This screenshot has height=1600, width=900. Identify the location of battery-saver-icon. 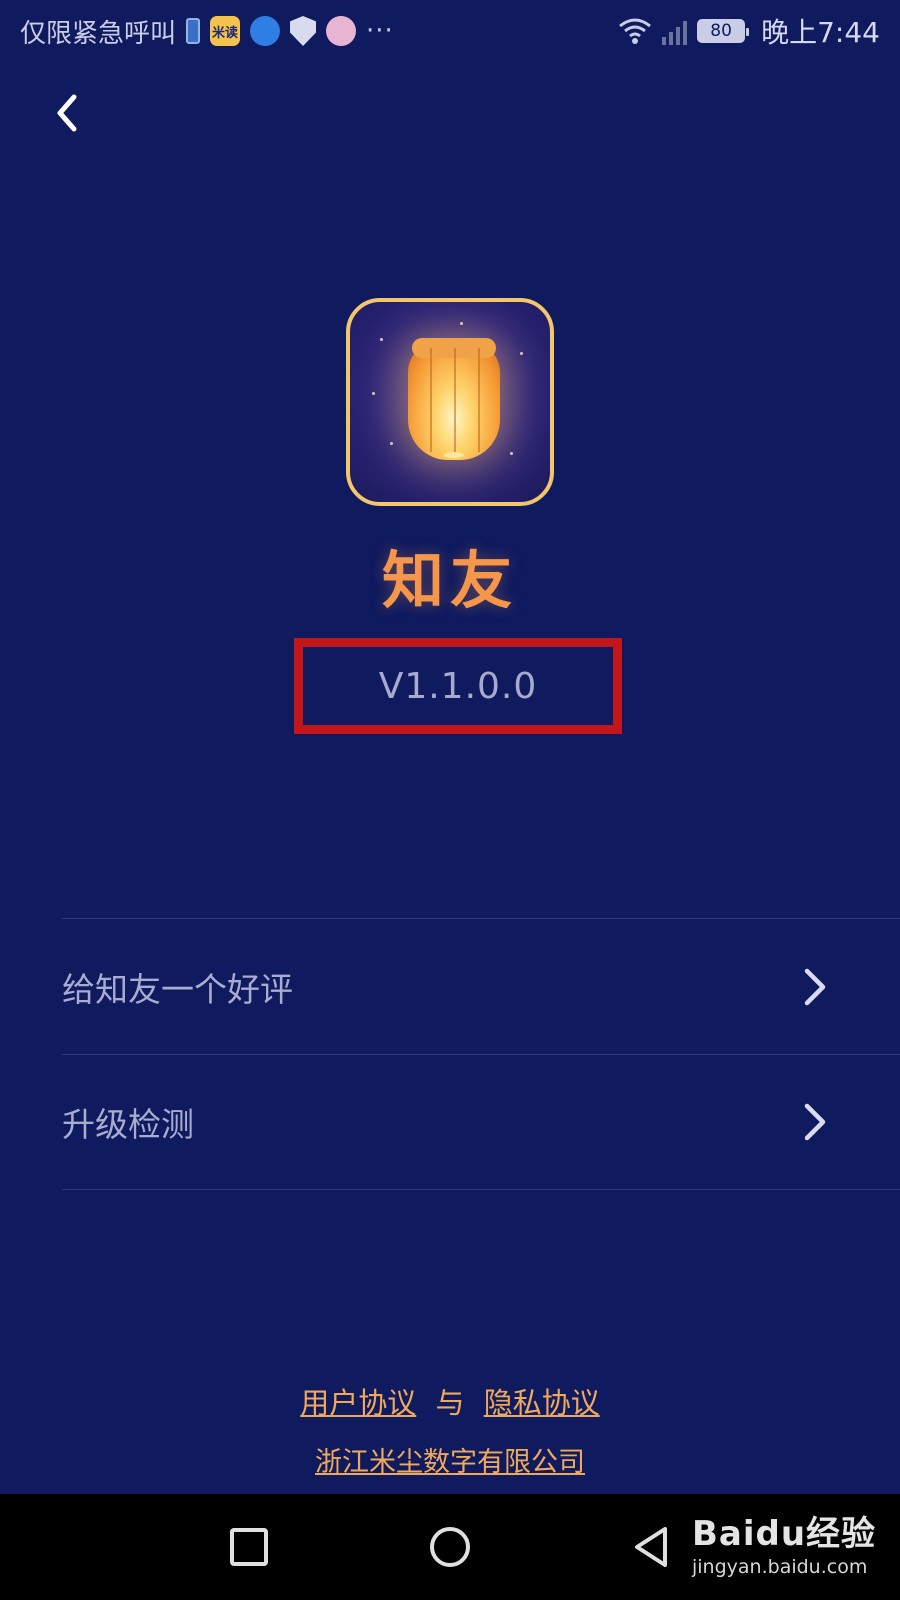
(193, 31).